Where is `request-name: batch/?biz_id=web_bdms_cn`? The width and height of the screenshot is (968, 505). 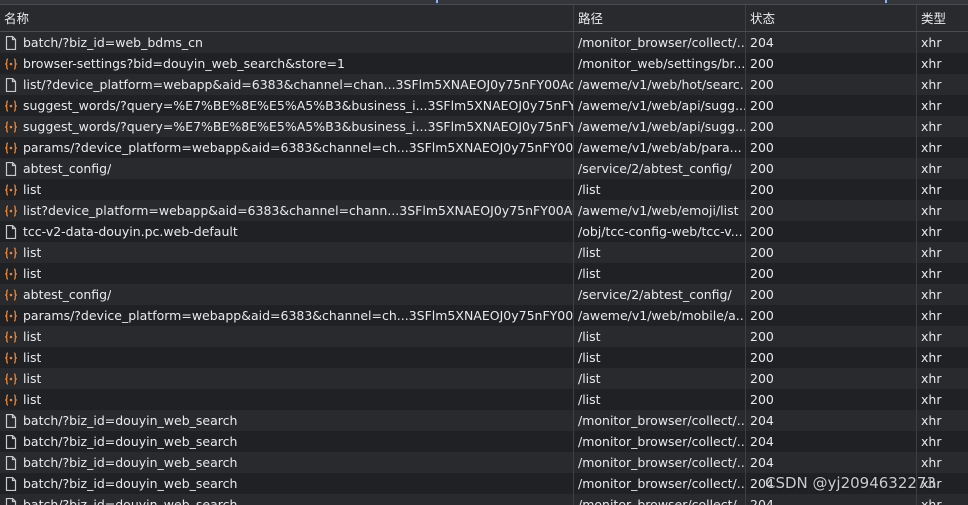
request-name: batch/?biz_id=web_bdms_cn is located at coordinates (113, 42).